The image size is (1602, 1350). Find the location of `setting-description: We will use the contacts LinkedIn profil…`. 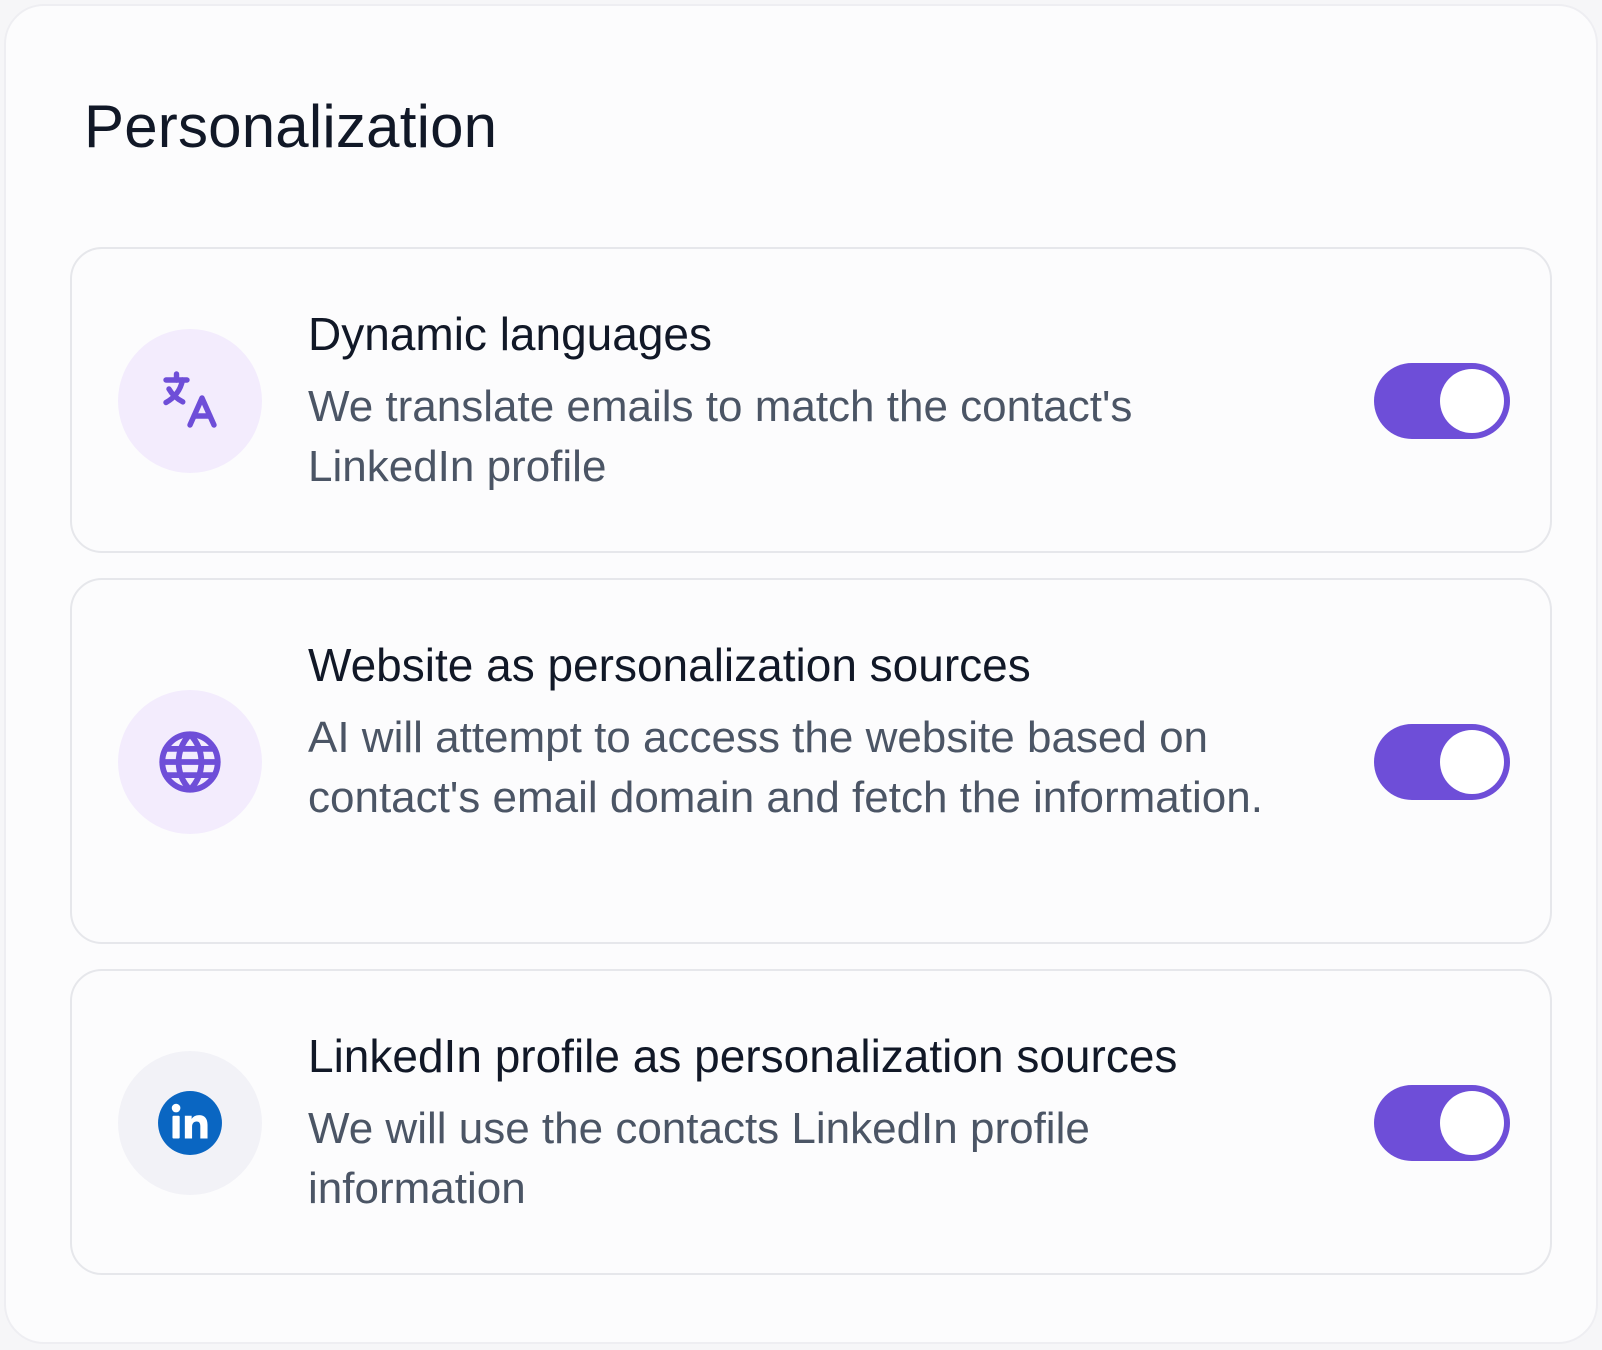

setting-description: We will use the contacts LinkedIn profil… is located at coordinates (699, 1158).